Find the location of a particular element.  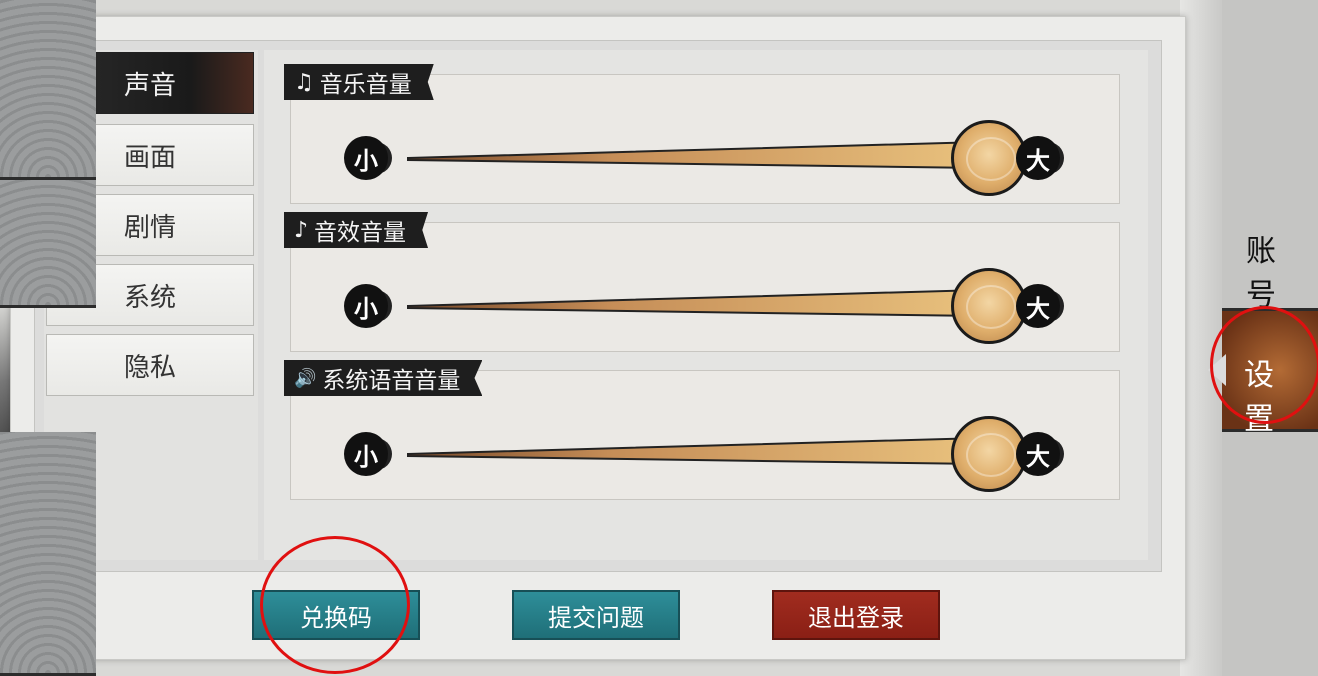

tab-privacy: 隐私 is located at coordinates (150, 365).